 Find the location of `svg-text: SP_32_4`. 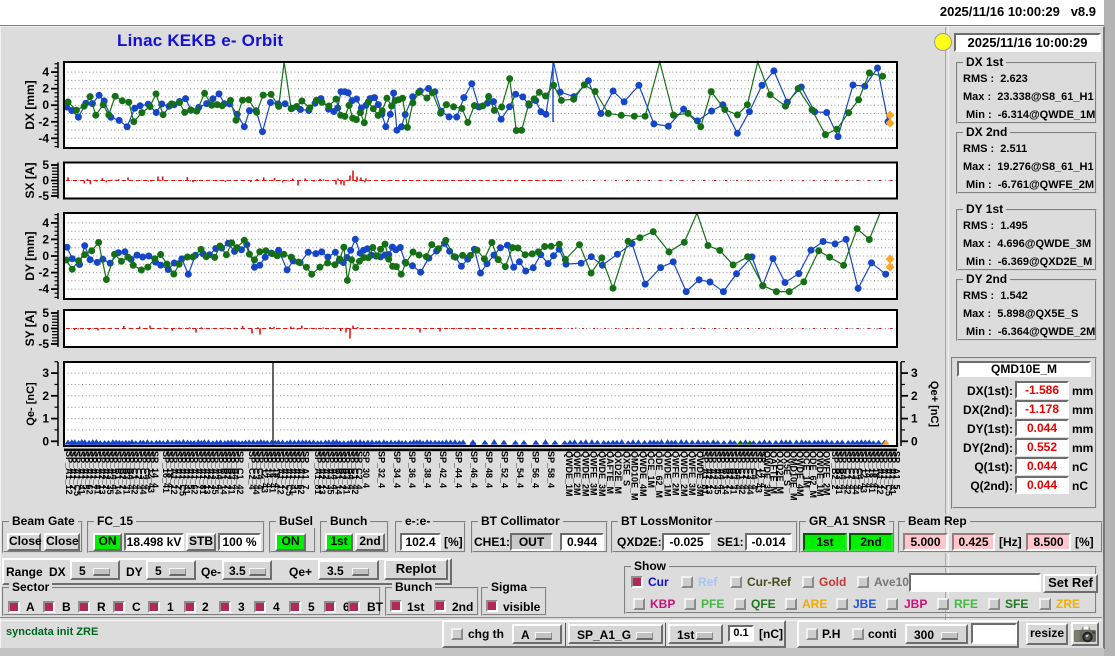

svg-text: SP_32_4 is located at coordinates (381, 469).